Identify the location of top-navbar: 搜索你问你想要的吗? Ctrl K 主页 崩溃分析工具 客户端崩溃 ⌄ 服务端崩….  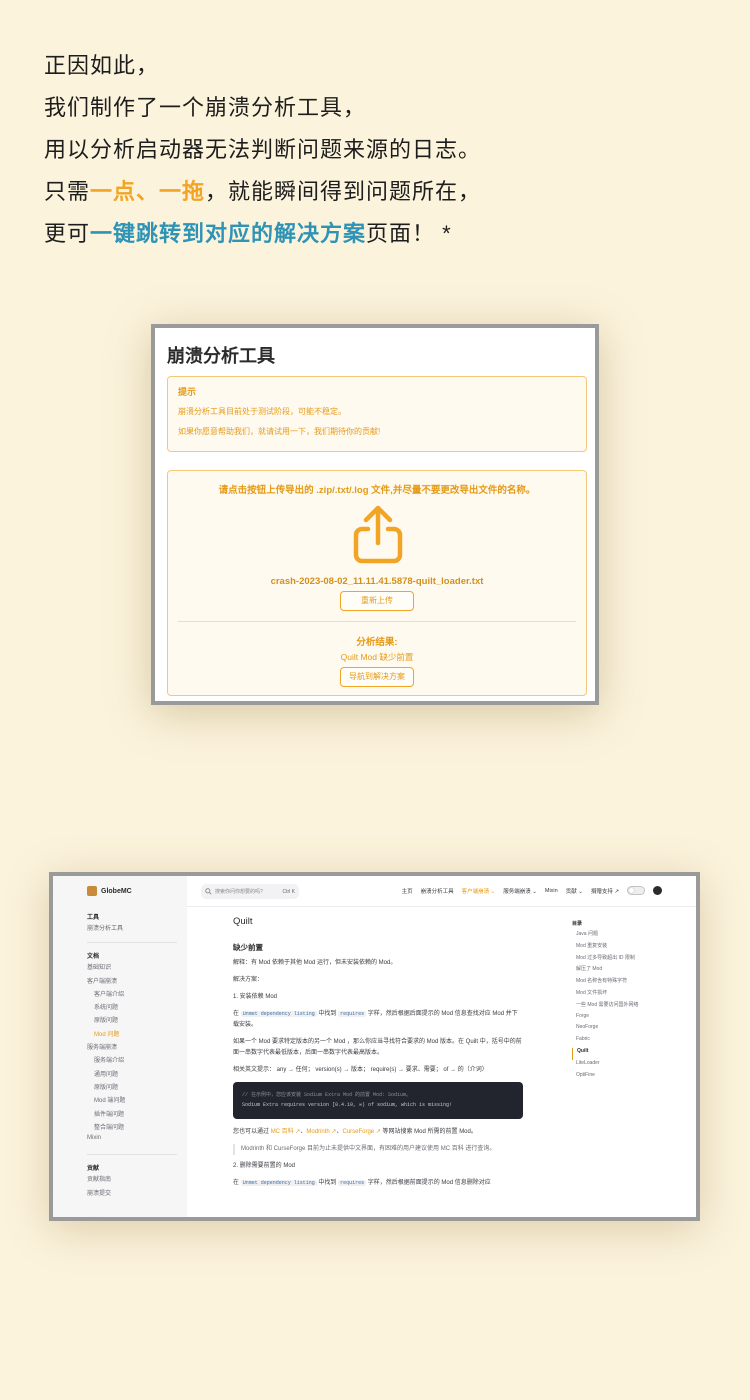
(441, 891).